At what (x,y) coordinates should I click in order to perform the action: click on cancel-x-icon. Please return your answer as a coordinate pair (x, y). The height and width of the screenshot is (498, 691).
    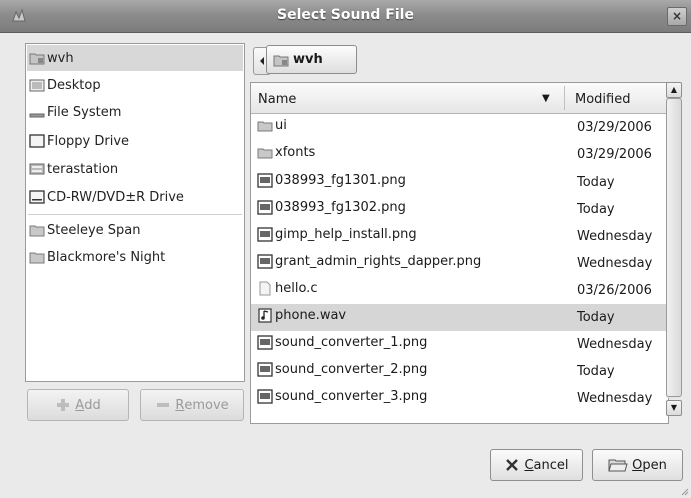
    Looking at the image, I should click on (512, 465).